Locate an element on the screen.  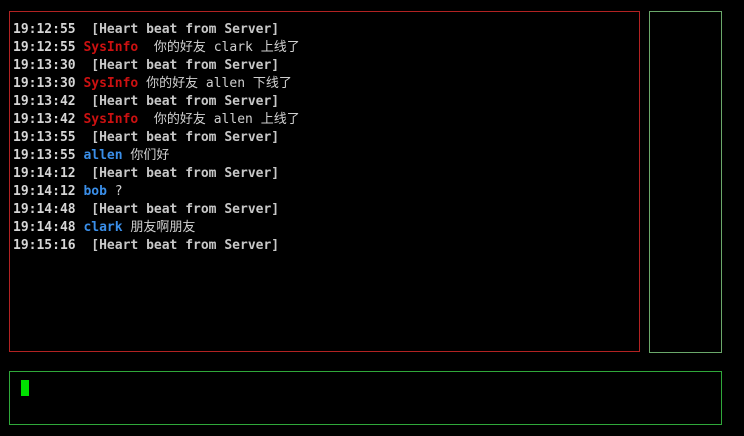
chat-message-line: 19:15:16 [Heart beat from Server] is located at coordinates (326, 246).